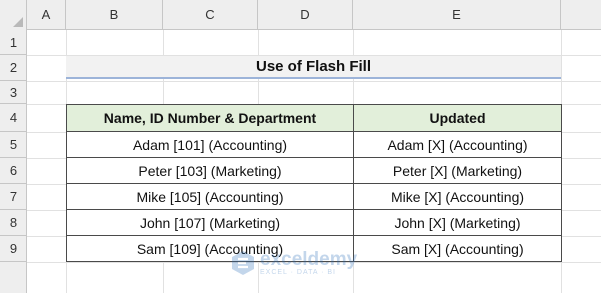 This screenshot has width=601, height=293. I want to click on row-header-8: 8, so click(13, 223).